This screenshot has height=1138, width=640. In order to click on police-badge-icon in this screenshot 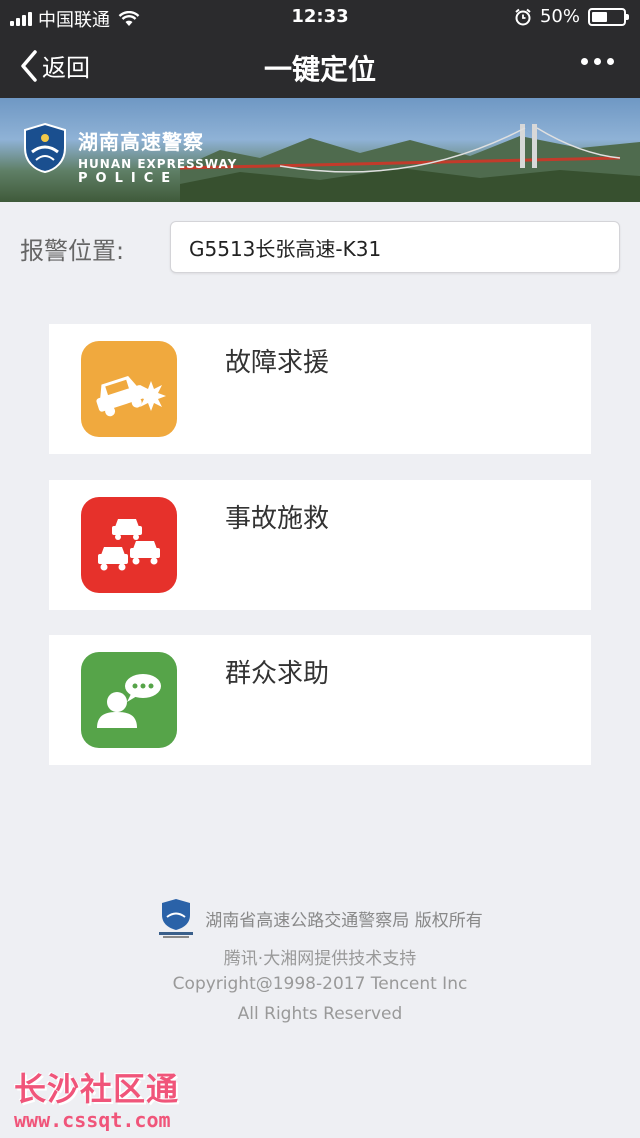, I will do `click(45, 148)`.